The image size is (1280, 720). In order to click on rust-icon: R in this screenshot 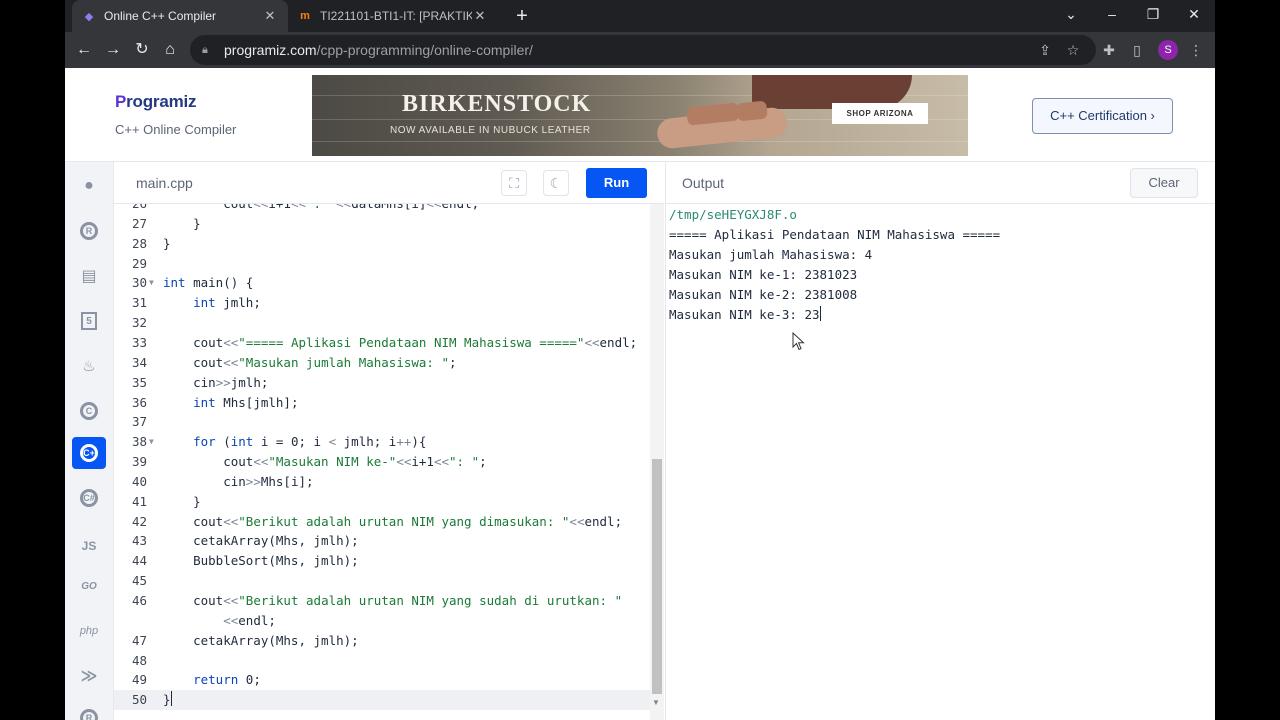, I will do `click(89, 711)`.